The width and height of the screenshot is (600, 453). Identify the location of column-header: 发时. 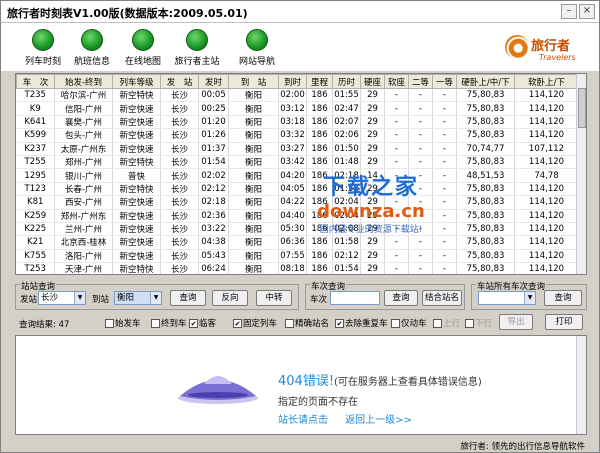
(213, 81).